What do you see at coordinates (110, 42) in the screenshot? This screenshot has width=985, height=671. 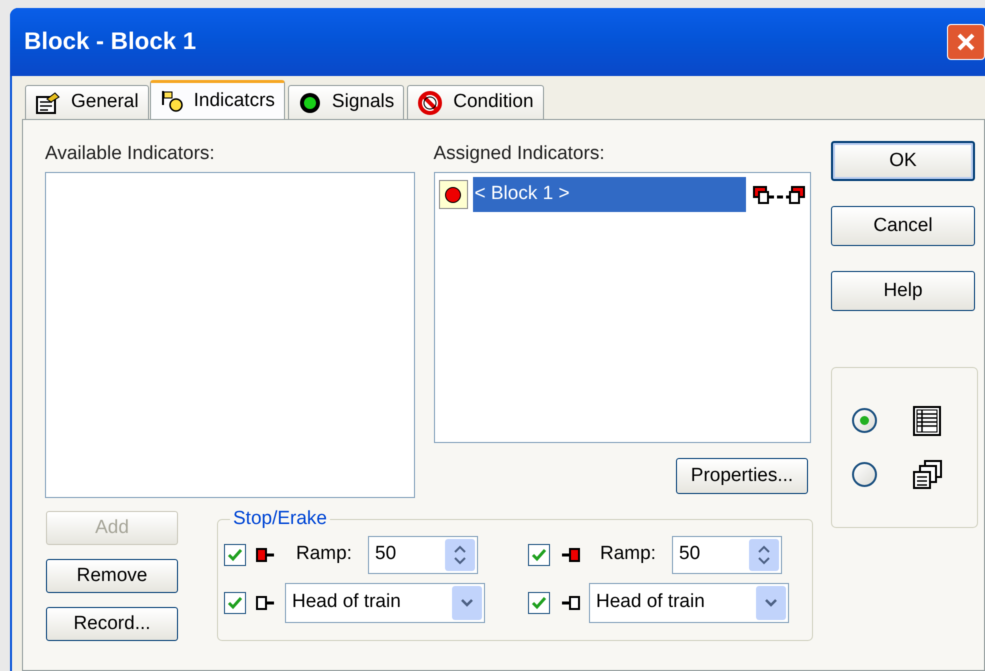 I see `window-title: Block - Block 1` at bounding box center [110, 42].